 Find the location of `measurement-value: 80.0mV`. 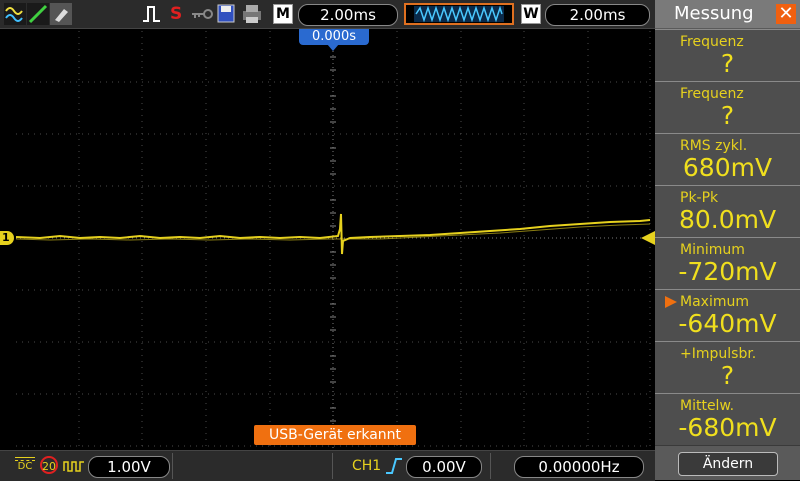

measurement-value: 80.0mV is located at coordinates (727, 219).